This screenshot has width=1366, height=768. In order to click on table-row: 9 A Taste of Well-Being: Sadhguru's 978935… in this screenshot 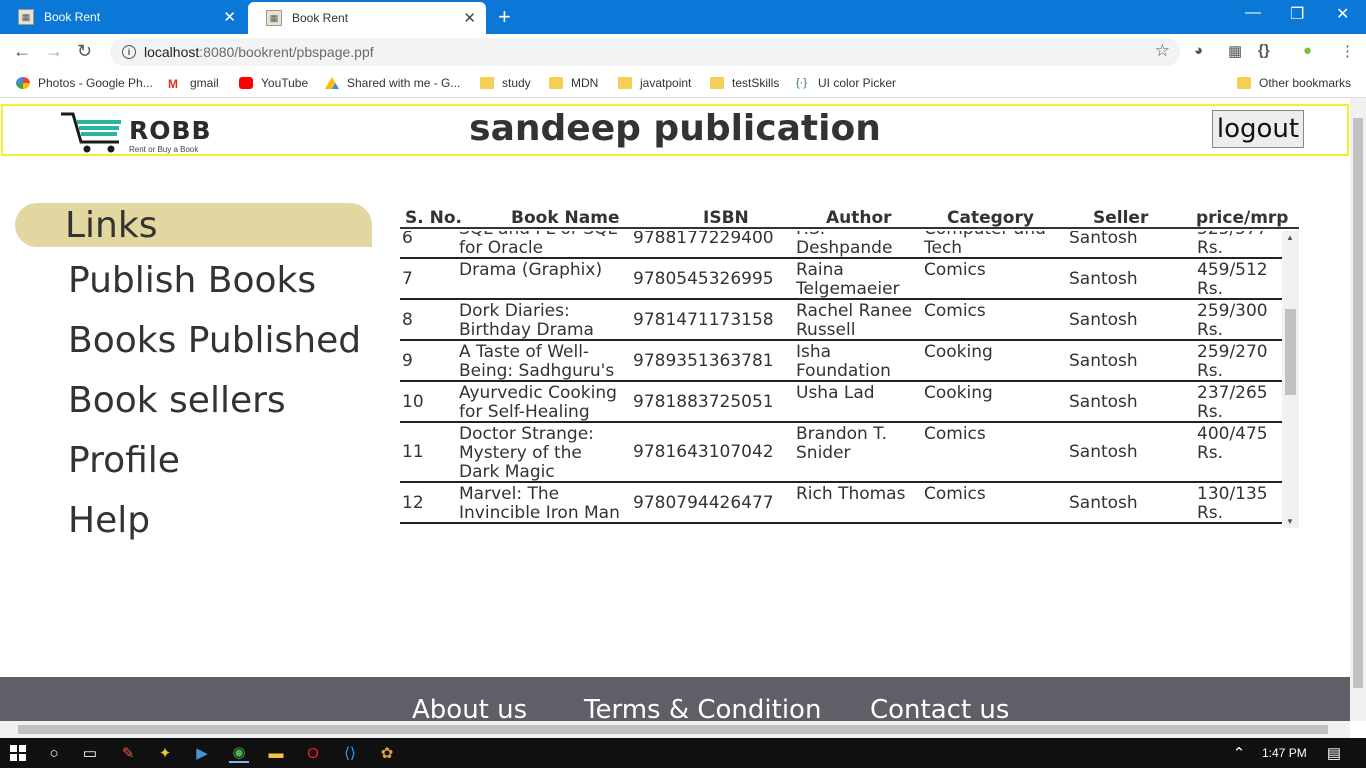, I will do `click(841, 361)`.